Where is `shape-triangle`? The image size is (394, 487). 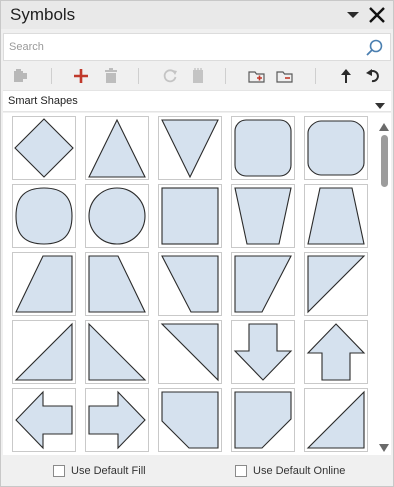 shape-triangle is located at coordinates (117, 148).